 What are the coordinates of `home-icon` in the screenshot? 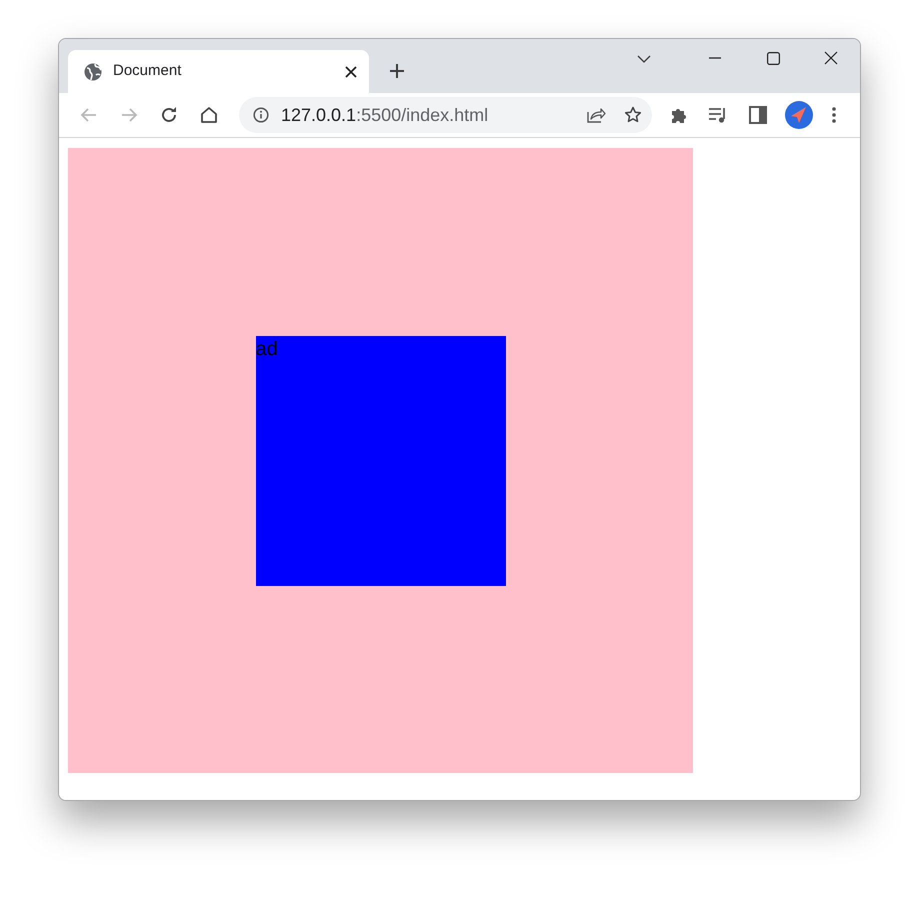 It's located at (209, 115).